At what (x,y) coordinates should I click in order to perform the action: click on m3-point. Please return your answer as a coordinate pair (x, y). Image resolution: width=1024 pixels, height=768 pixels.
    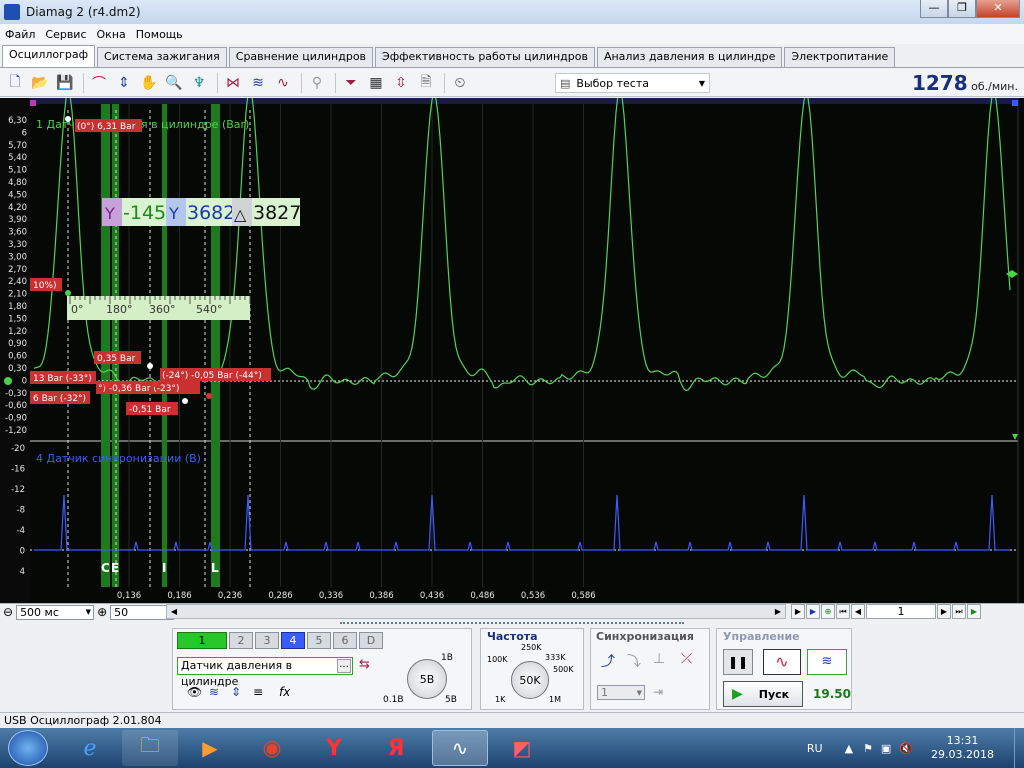
    Looking at the image, I should click on (107, 385).